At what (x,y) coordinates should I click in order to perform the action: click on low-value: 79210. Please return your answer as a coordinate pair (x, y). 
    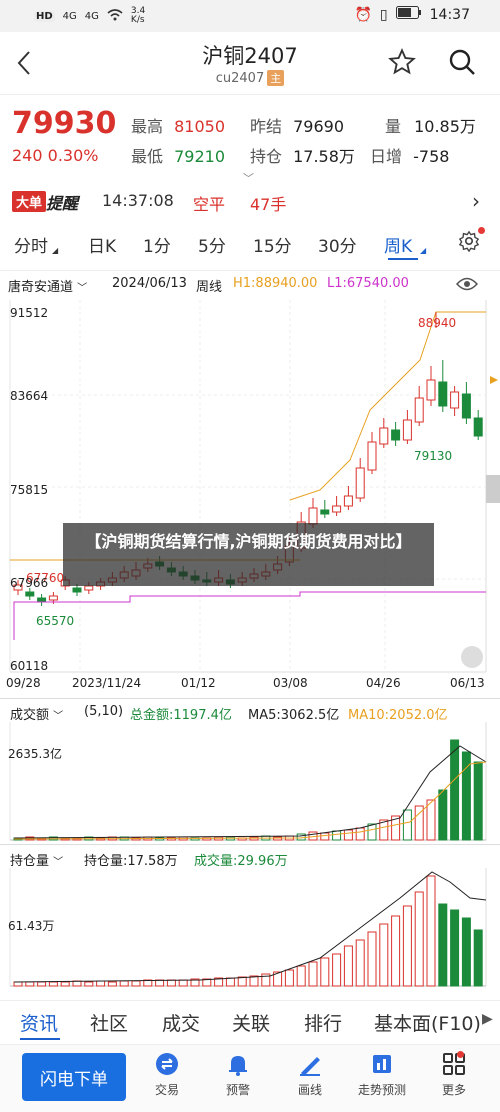
    Looking at the image, I should click on (200, 156).